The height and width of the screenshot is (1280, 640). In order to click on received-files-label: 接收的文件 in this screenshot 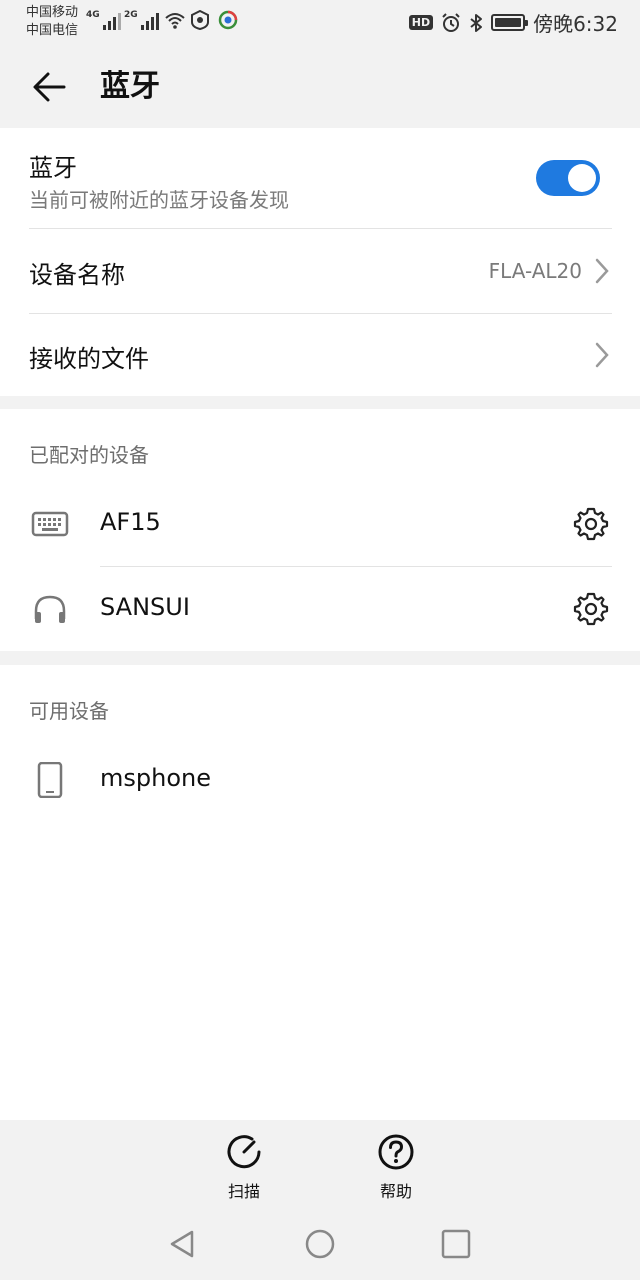, I will do `click(89, 359)`.